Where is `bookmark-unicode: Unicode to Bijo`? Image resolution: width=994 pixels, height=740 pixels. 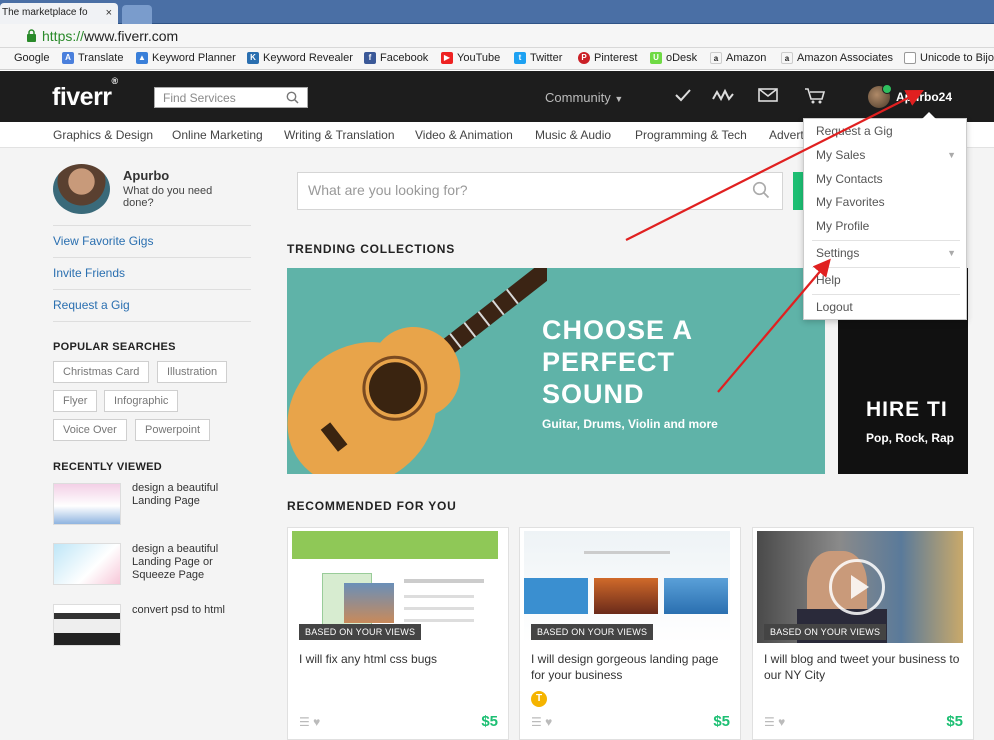
bookmark-unicode: Unicode to Bijo is located at coordinates (949, 58).